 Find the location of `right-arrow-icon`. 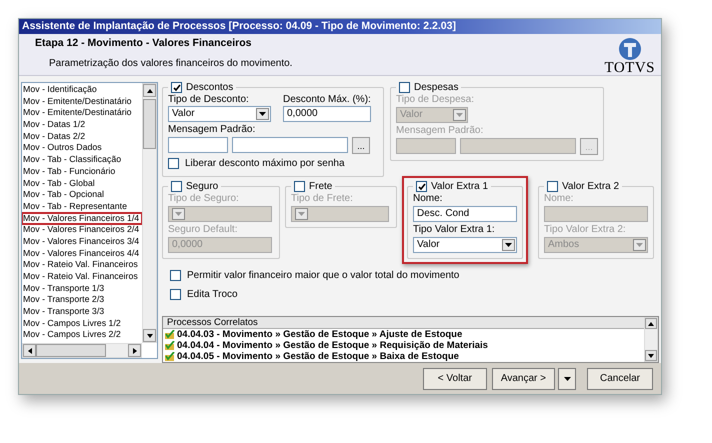

right-arrow-icon is located at coordinates (135, 351).